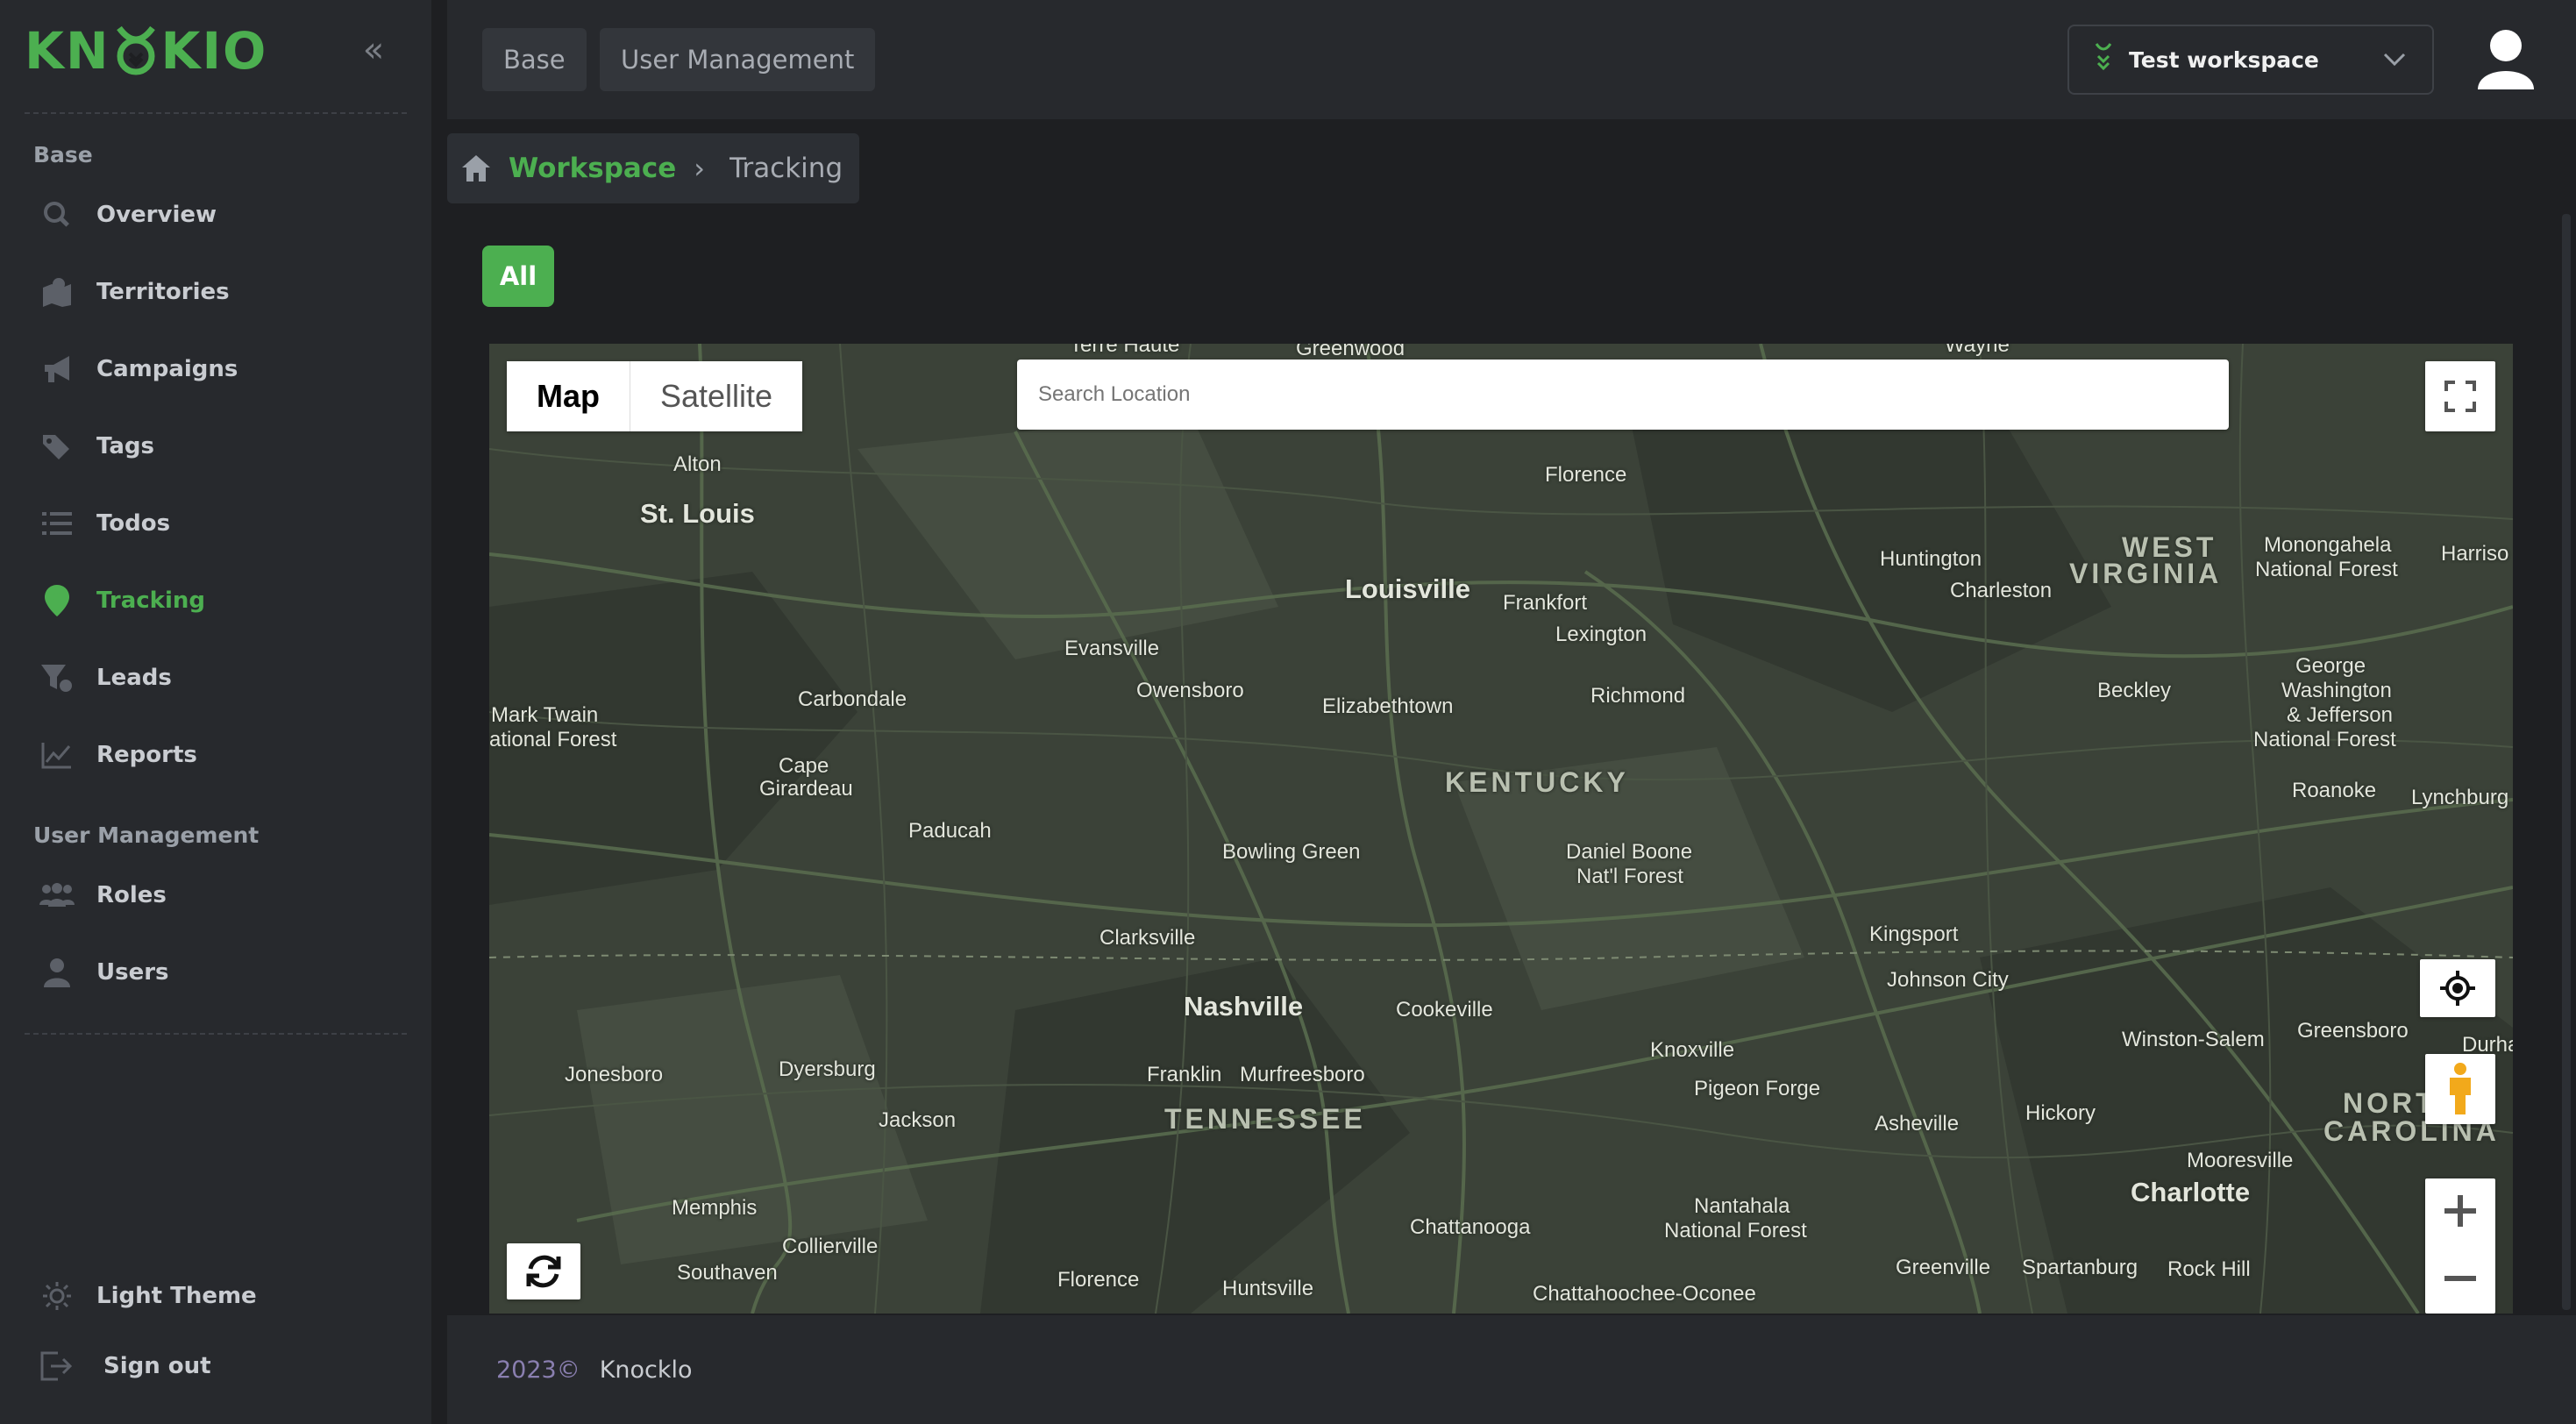 The height and width of the screenshot is (1424, 2576). I want to click on breadcrumb: Workspace › Tracking, so click(653, 168).